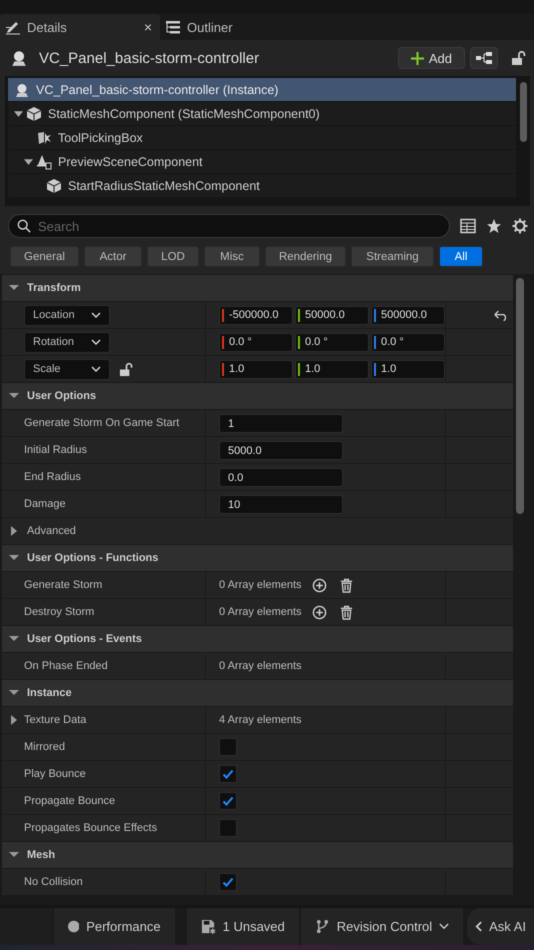 The width and height of the screenshot is (534, 950). What do you see at coordinates (173, 27) in the screenshot?
I see `list-icon` at bounding box center [173, 27].